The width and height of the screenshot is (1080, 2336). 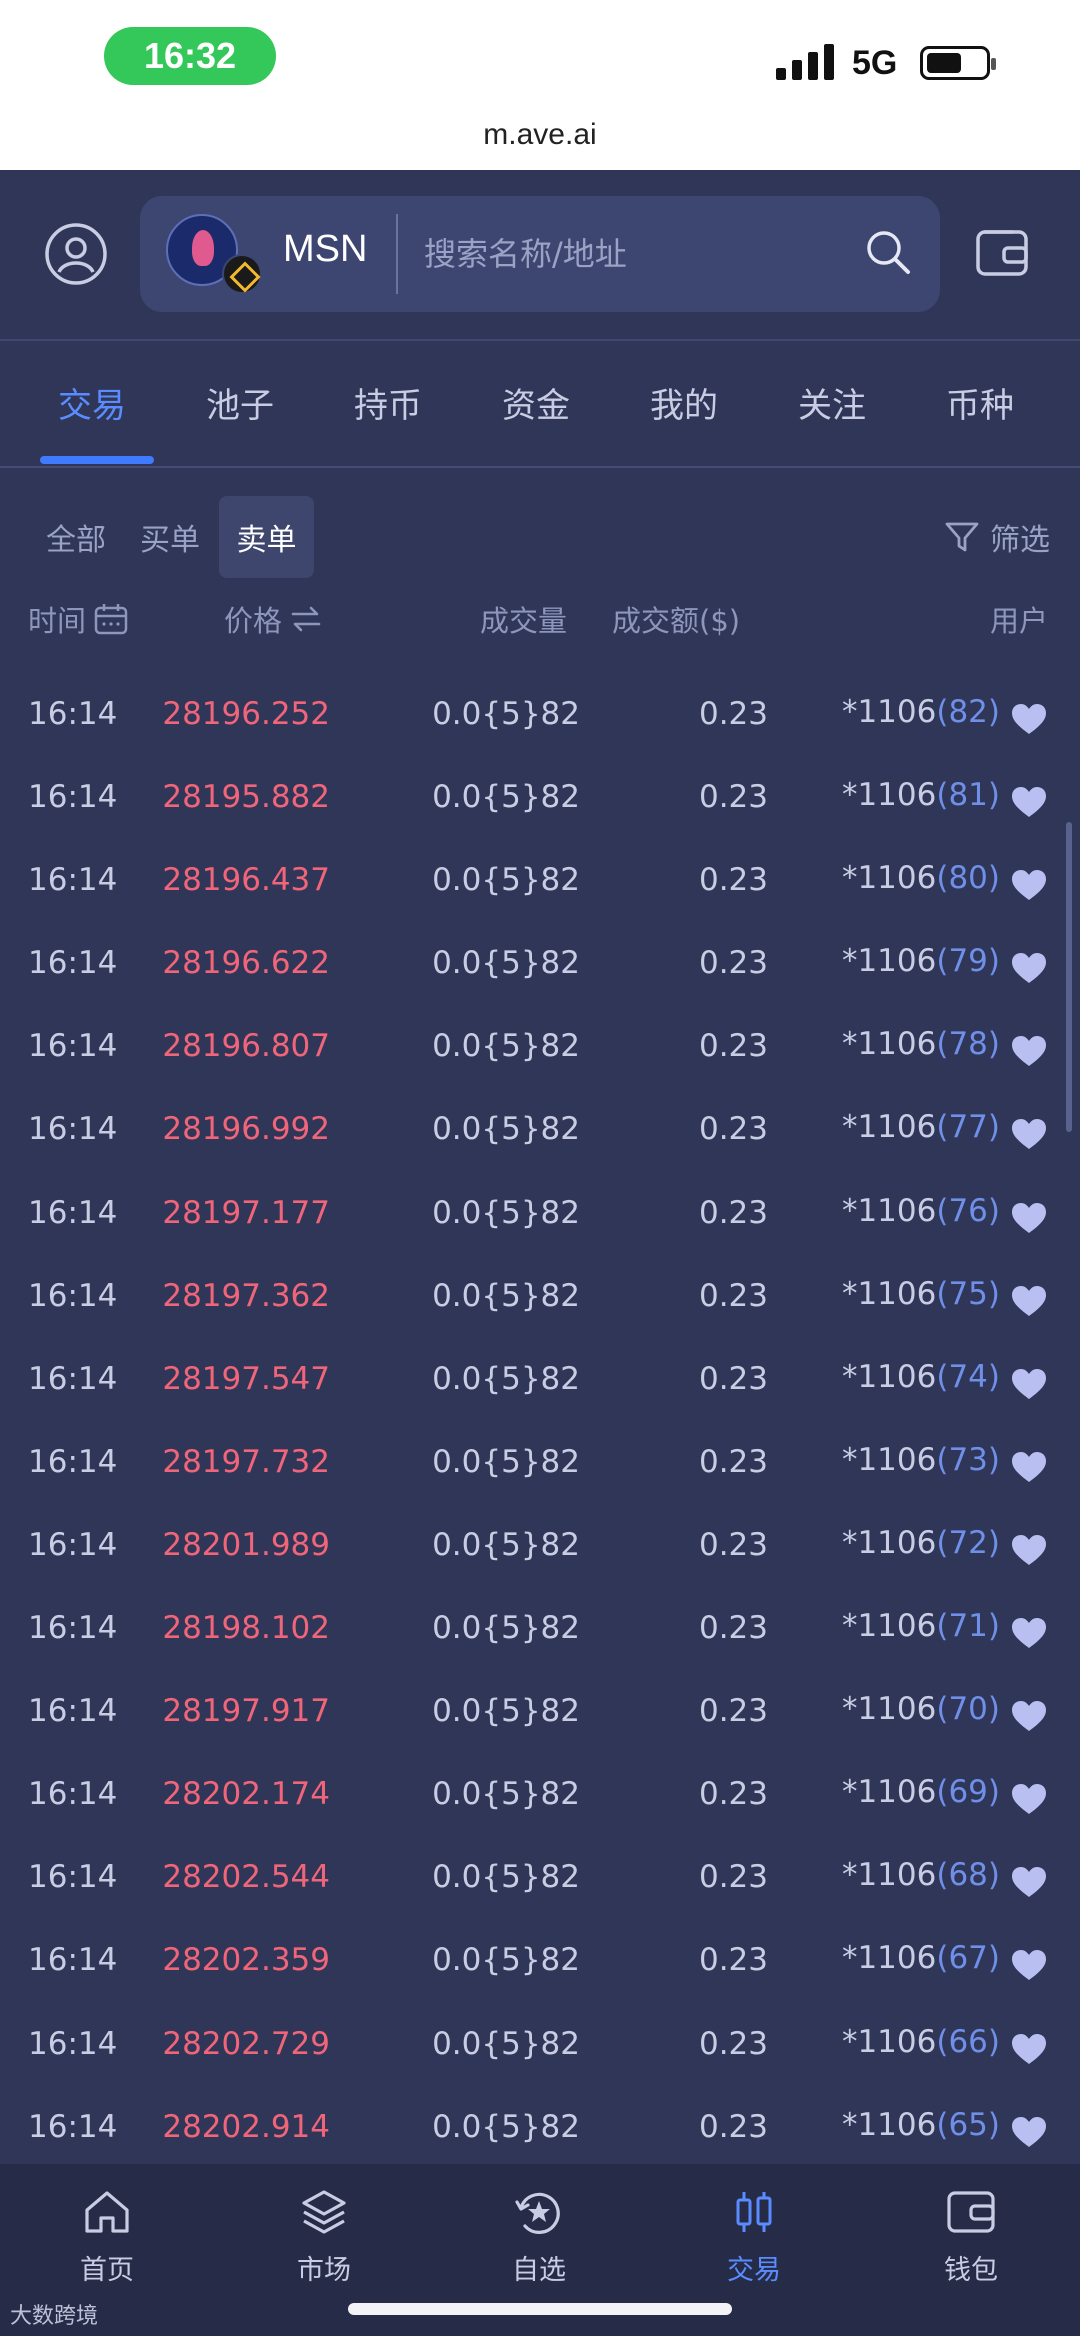 What do you see at coordinates (921, 961) in the screenshot?
I see `trade-user: *1106(79)` at bounding box center [921, 961].